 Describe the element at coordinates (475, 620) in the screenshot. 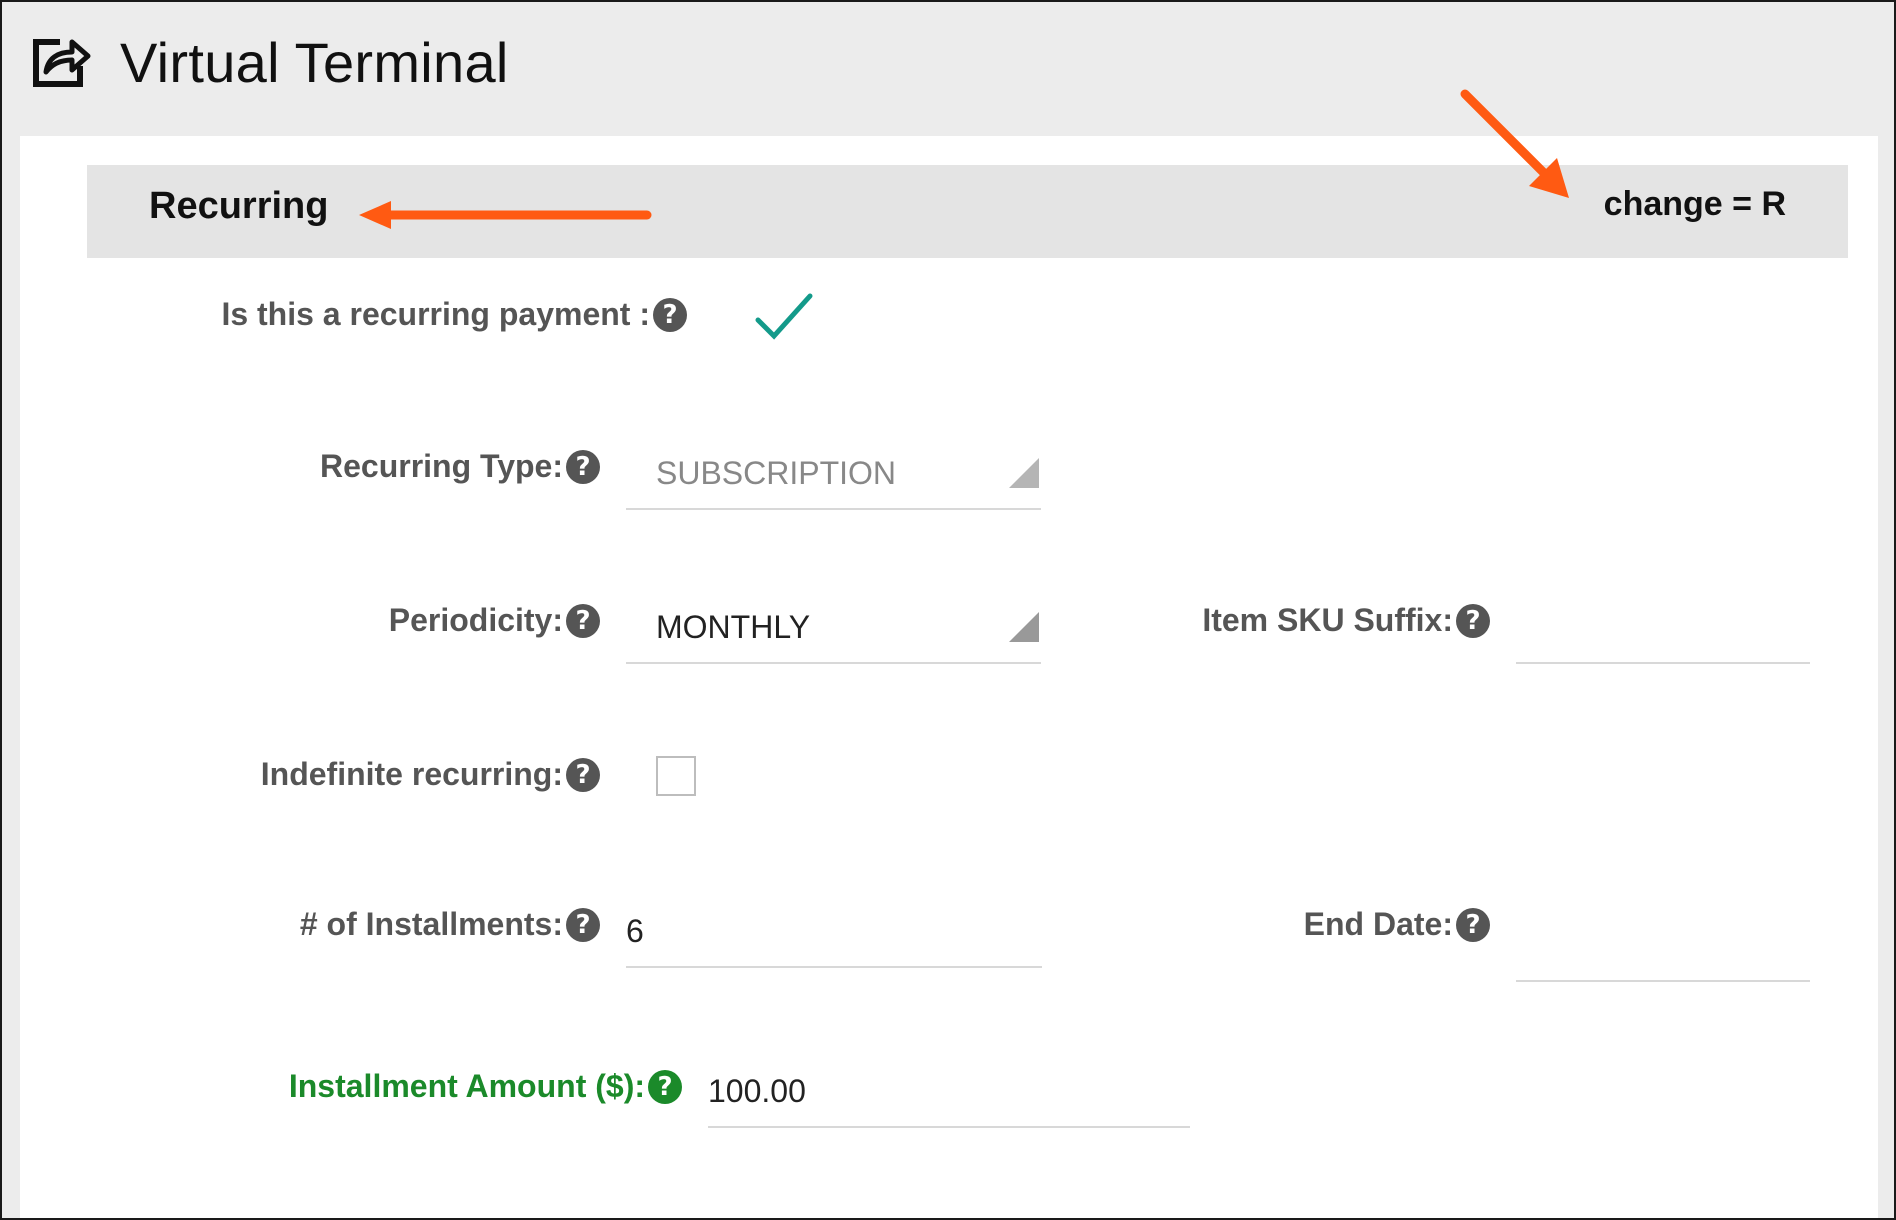

I see `periodicity-label-text: Periodicity:` at that location.